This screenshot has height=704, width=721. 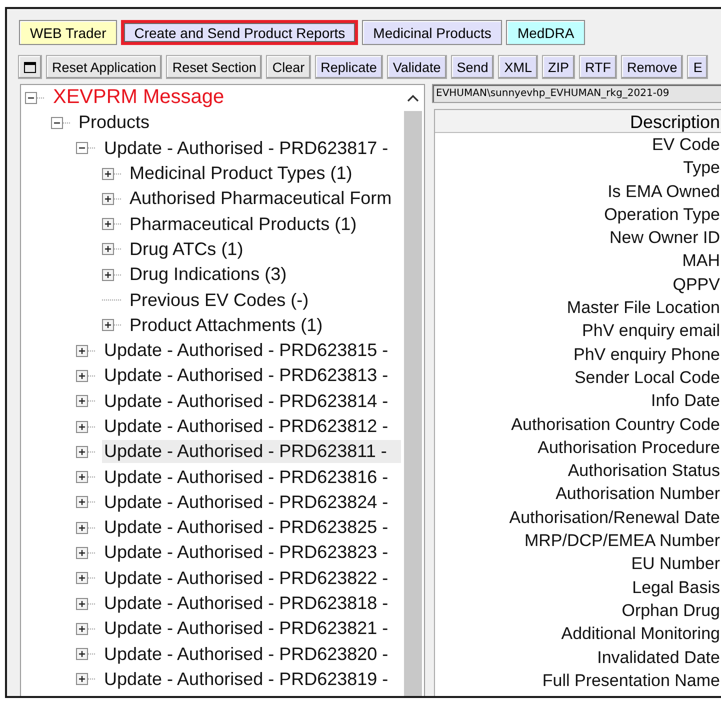 I want to click on table-cell-text: Master File Location, so click(x=643, y=308).